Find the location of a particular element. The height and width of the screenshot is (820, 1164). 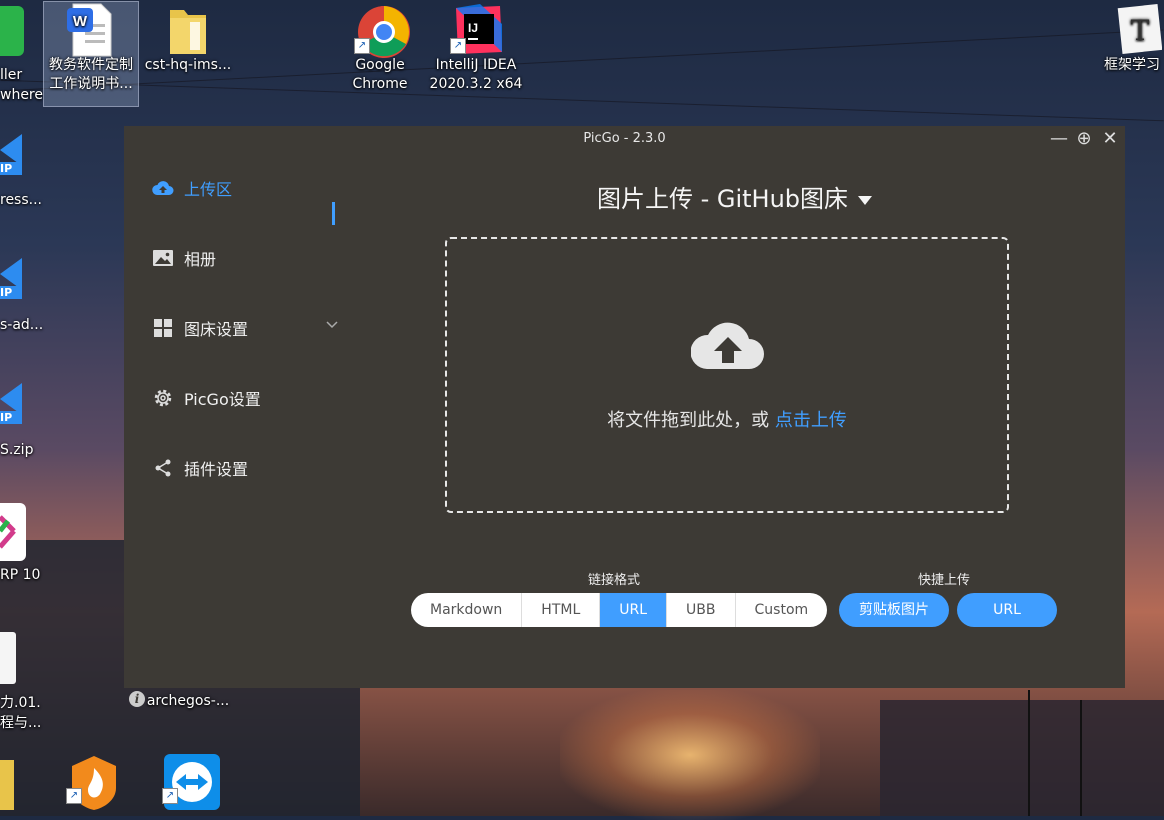

sidebar-item-picgo-settings: PicGo设置 is located at coordinates (242, 398).